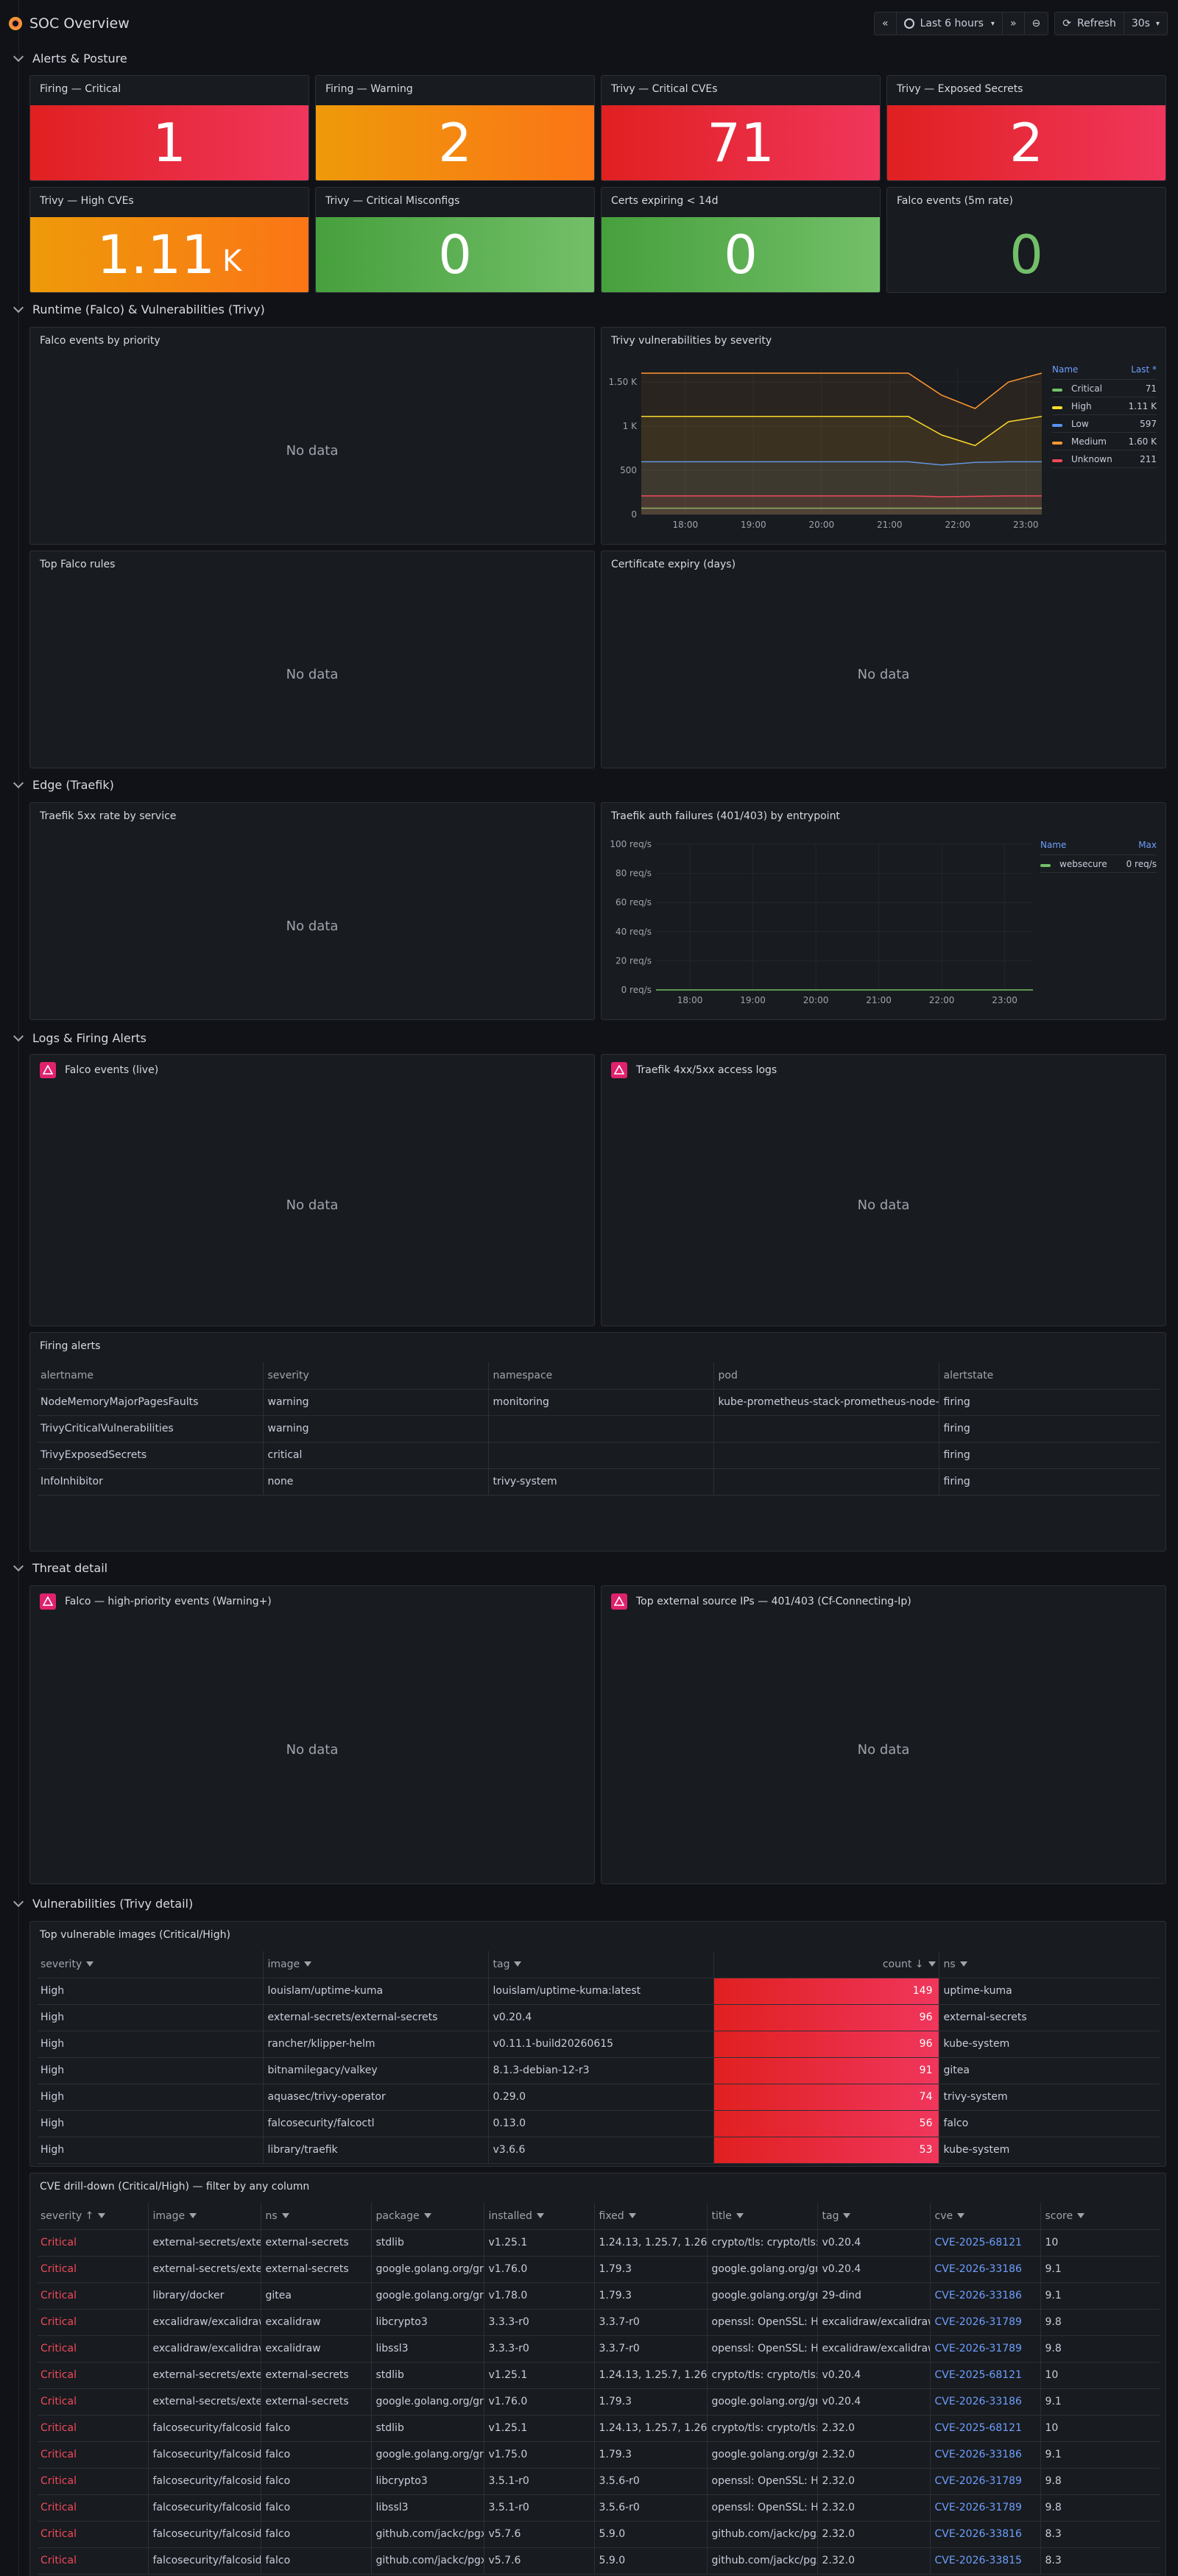 The height and width of the screenshot is (2576, 1178). Describe the element at coordinates (984, 2216) in the screenshot. I see `column-header: cve` at that location.